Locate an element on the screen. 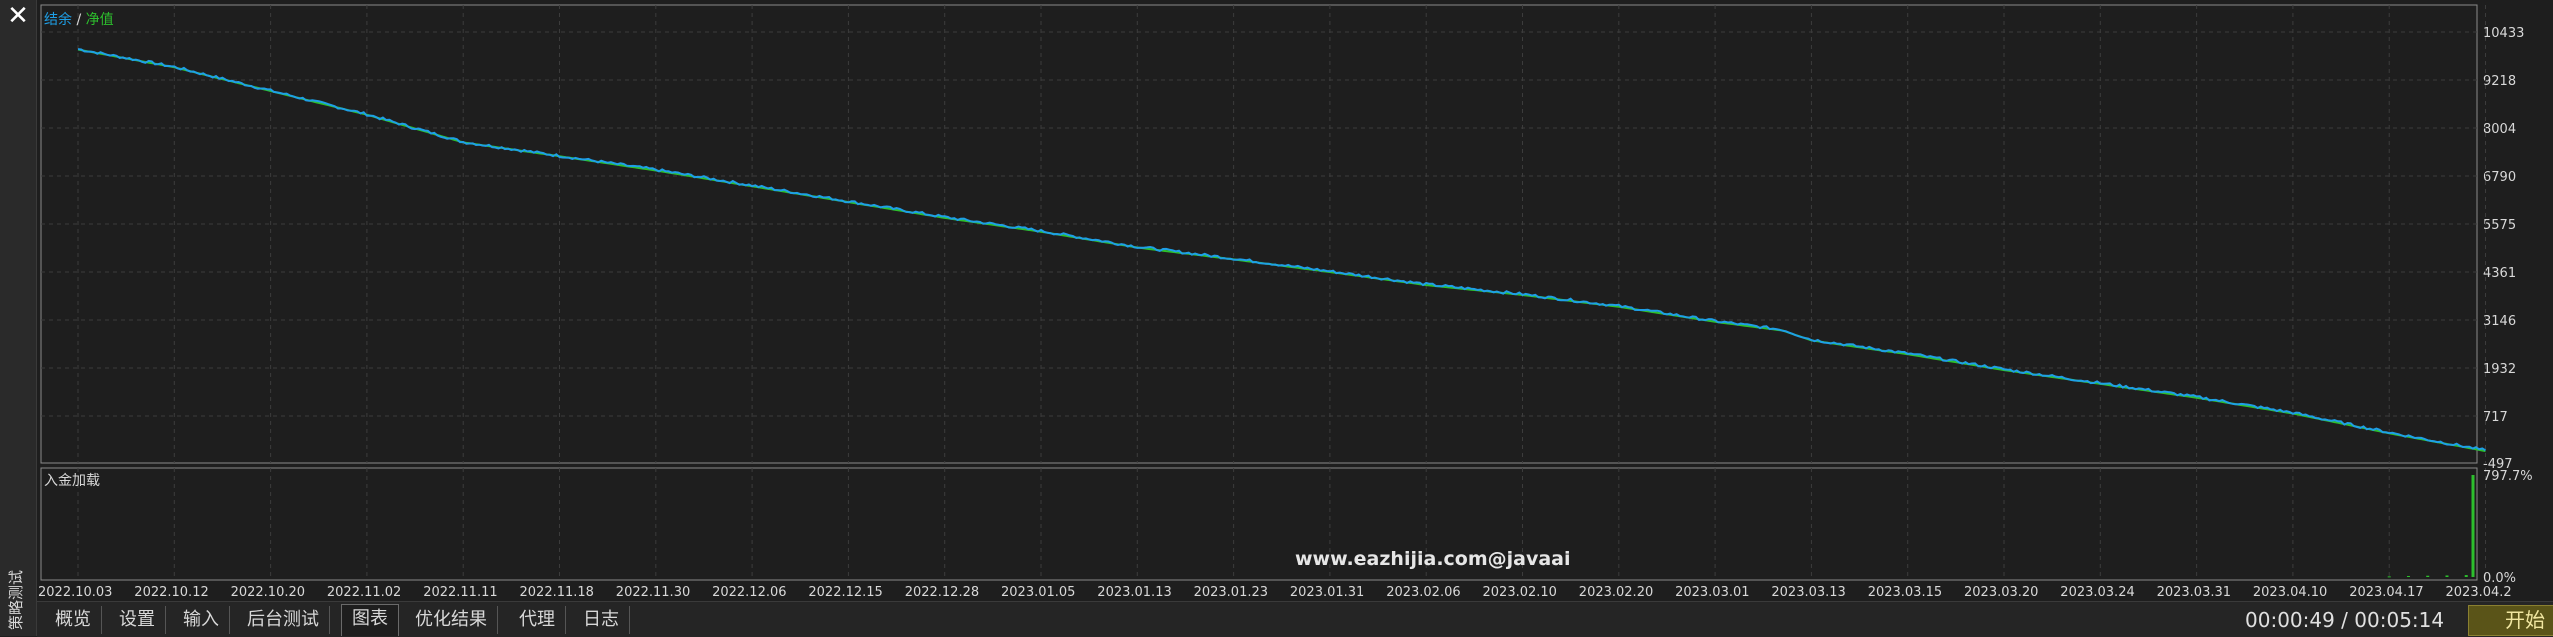  side-strip: ✕ 策略测试 is located at coordinates (18, 318).